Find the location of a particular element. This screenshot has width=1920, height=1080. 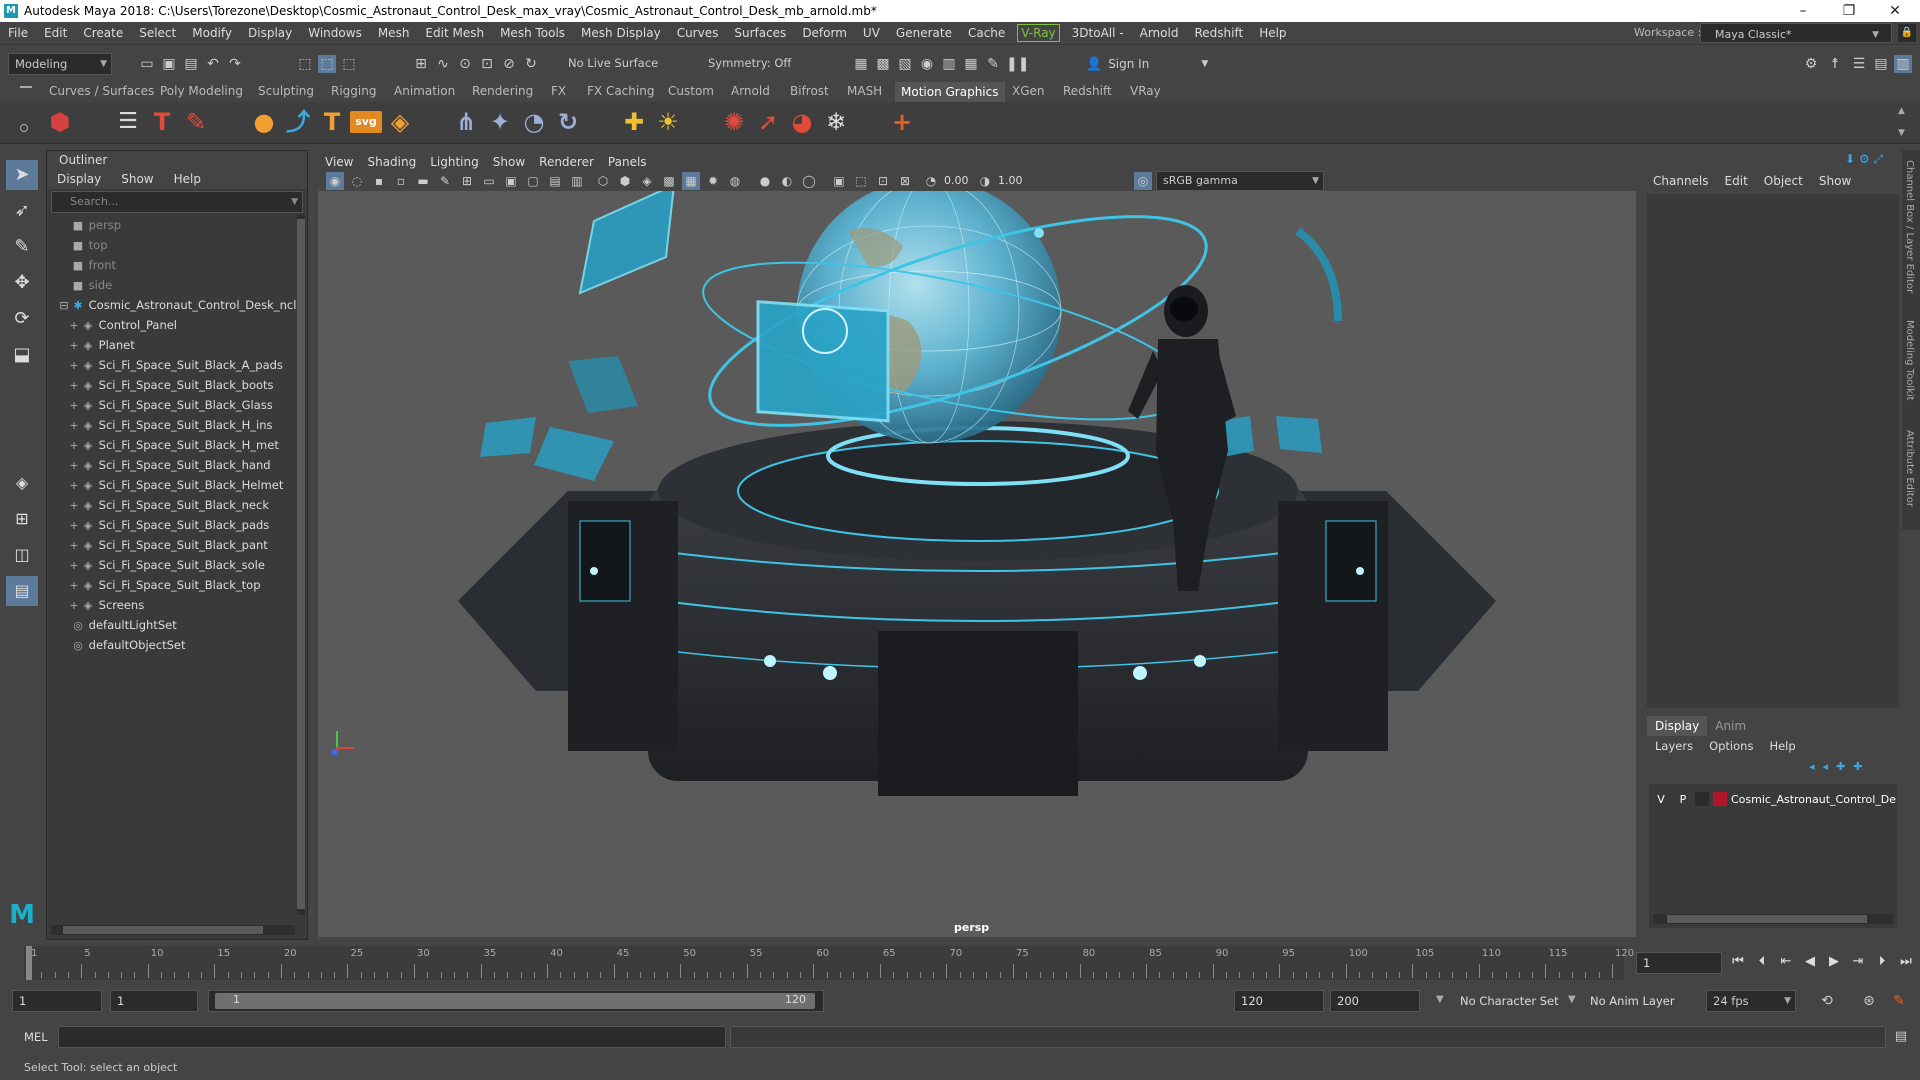

particle-icon: ✺ is located at coordinates (734, 122).